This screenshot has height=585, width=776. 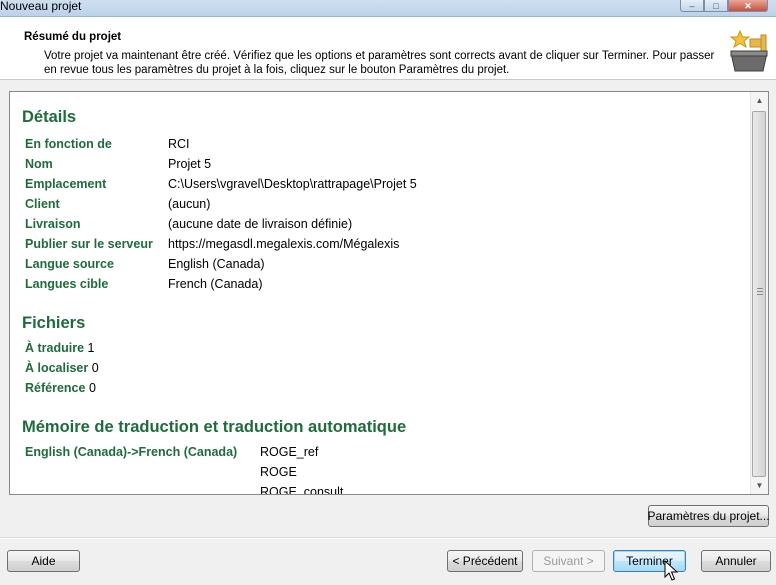 I want to click on close-button: ✕, so click(x=748, y=6).